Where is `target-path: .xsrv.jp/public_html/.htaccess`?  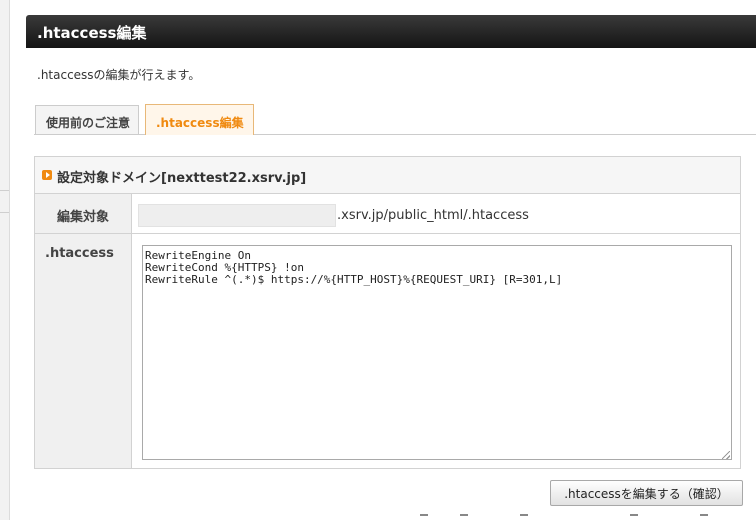
target-path: .xsrv.jp/public_html/.htaccess is located at coordinates (433, 215).